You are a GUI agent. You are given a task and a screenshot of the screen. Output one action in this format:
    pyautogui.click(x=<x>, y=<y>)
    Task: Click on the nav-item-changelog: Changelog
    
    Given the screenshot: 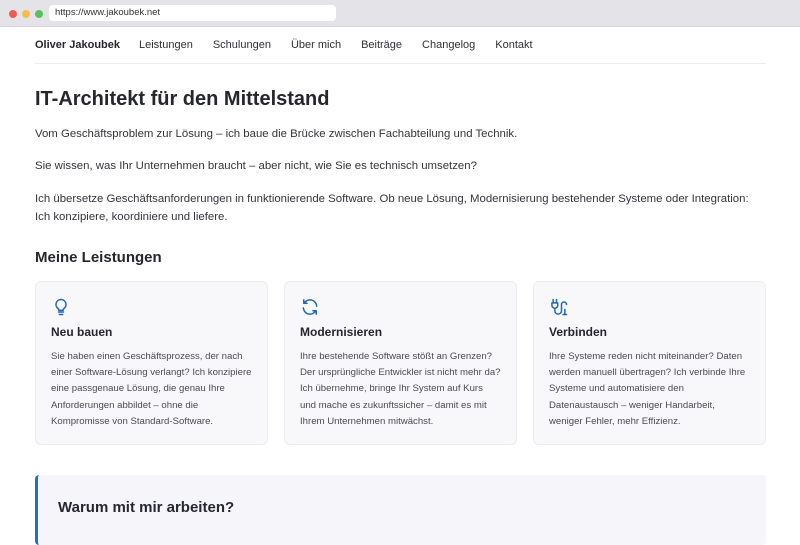 What is the action you would take?
    pyautogui.click(x=448, y=45)
    